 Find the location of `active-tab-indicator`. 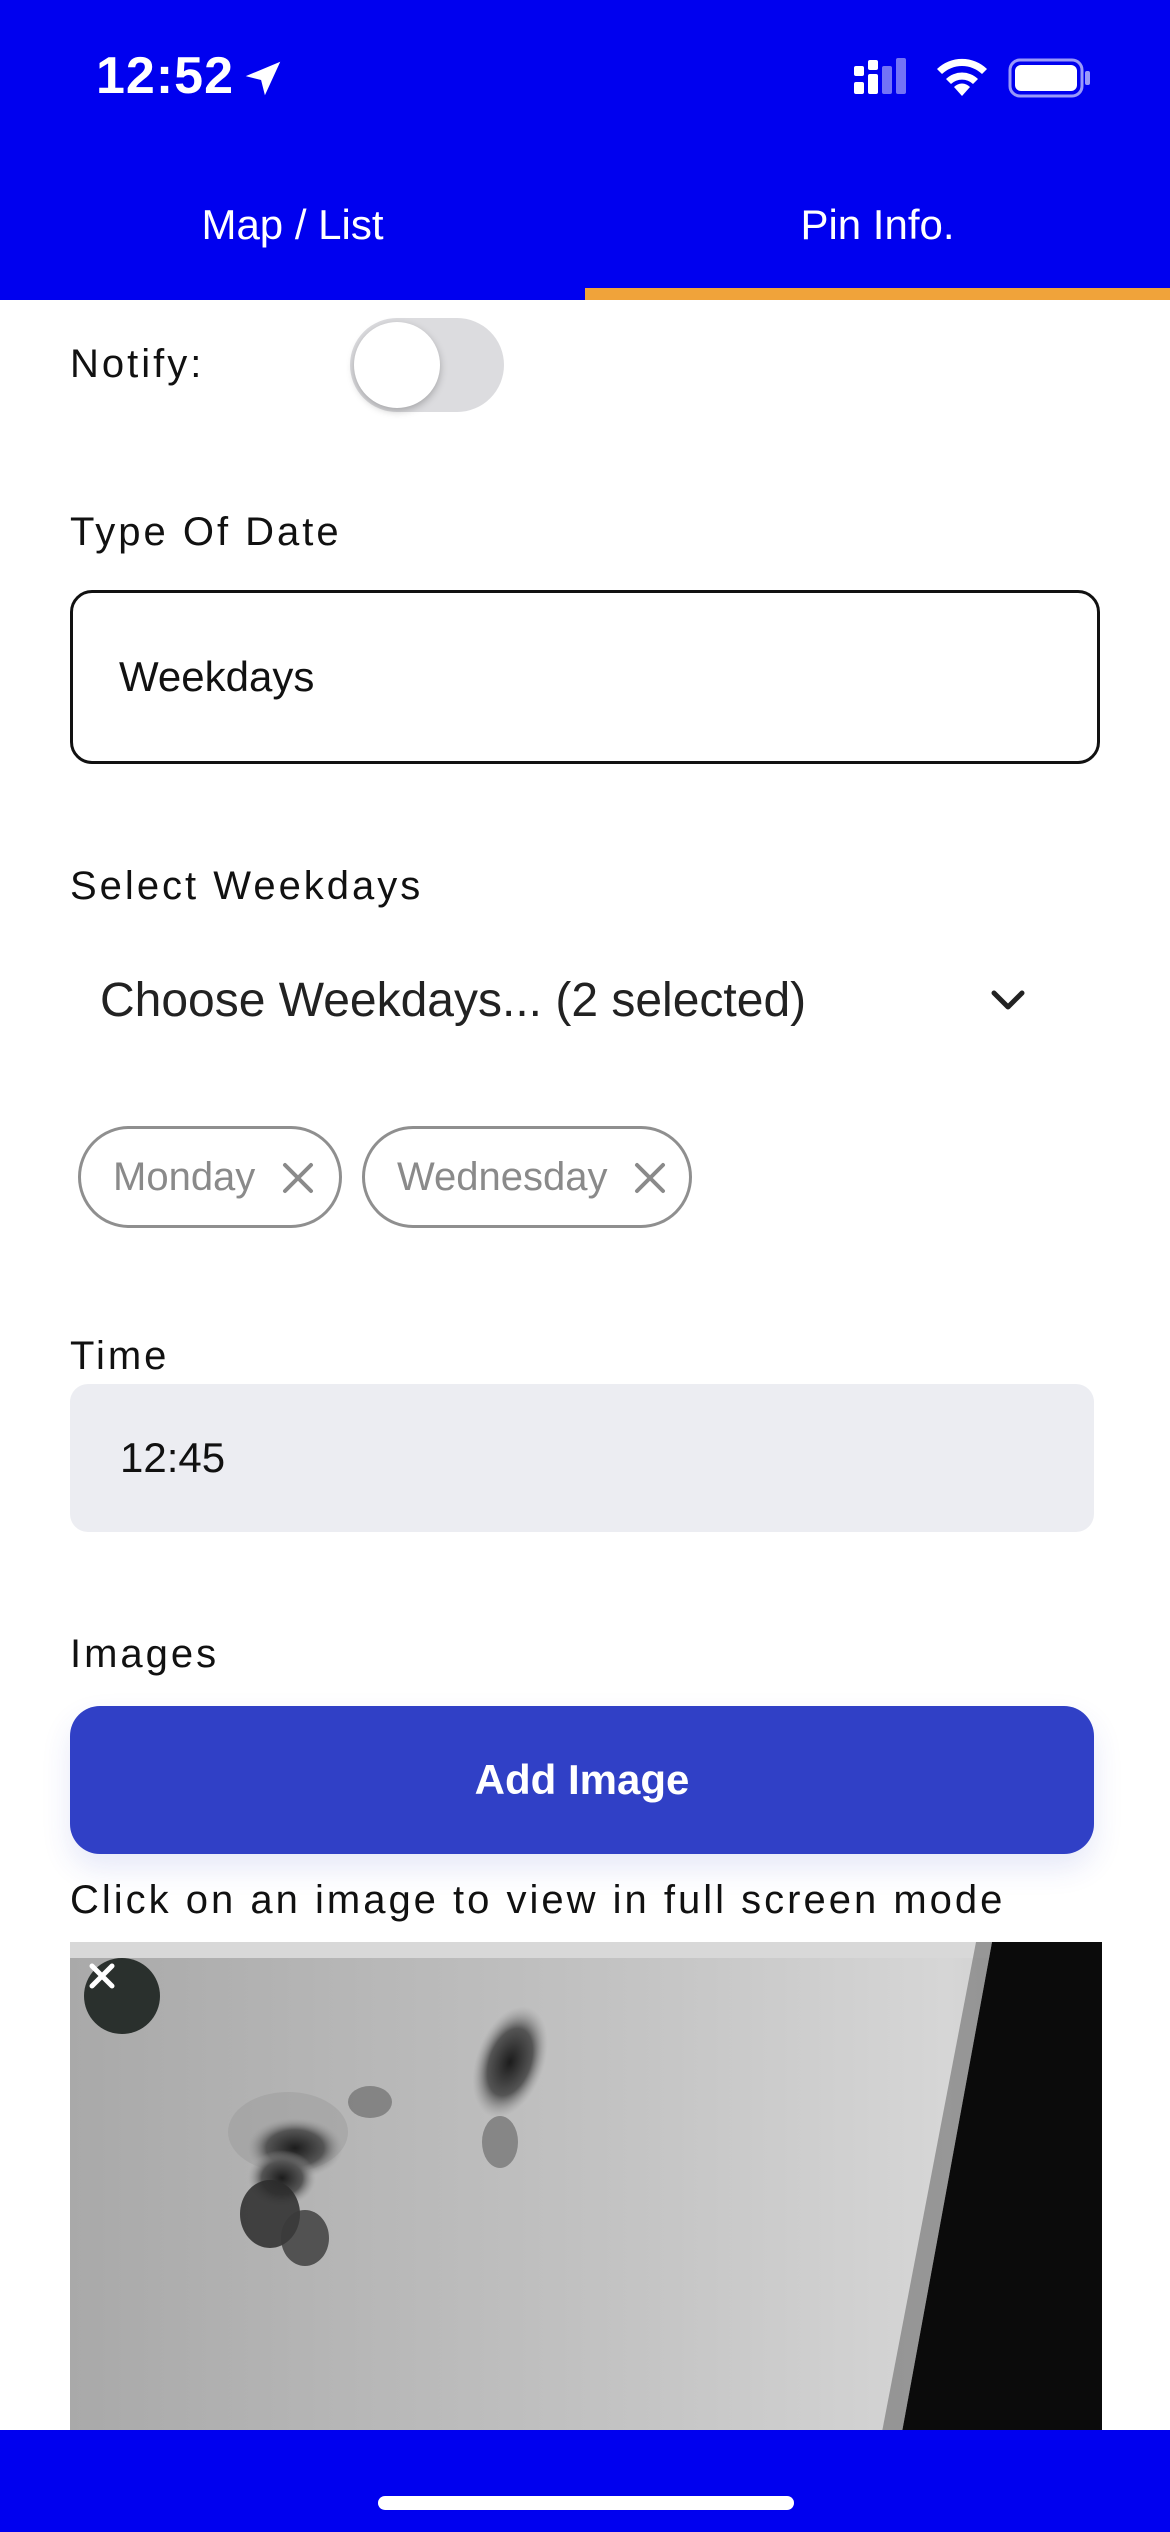

active-tab-indicator is located at coordinates (877, 294).